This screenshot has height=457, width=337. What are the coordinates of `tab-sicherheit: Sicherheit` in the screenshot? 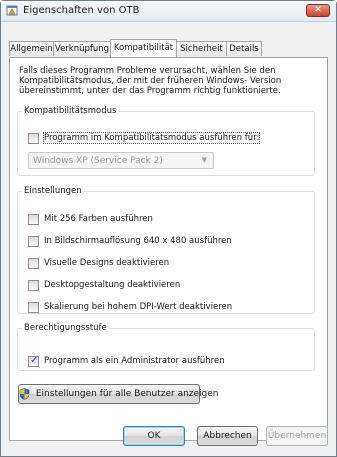 It's located at (201, 48).